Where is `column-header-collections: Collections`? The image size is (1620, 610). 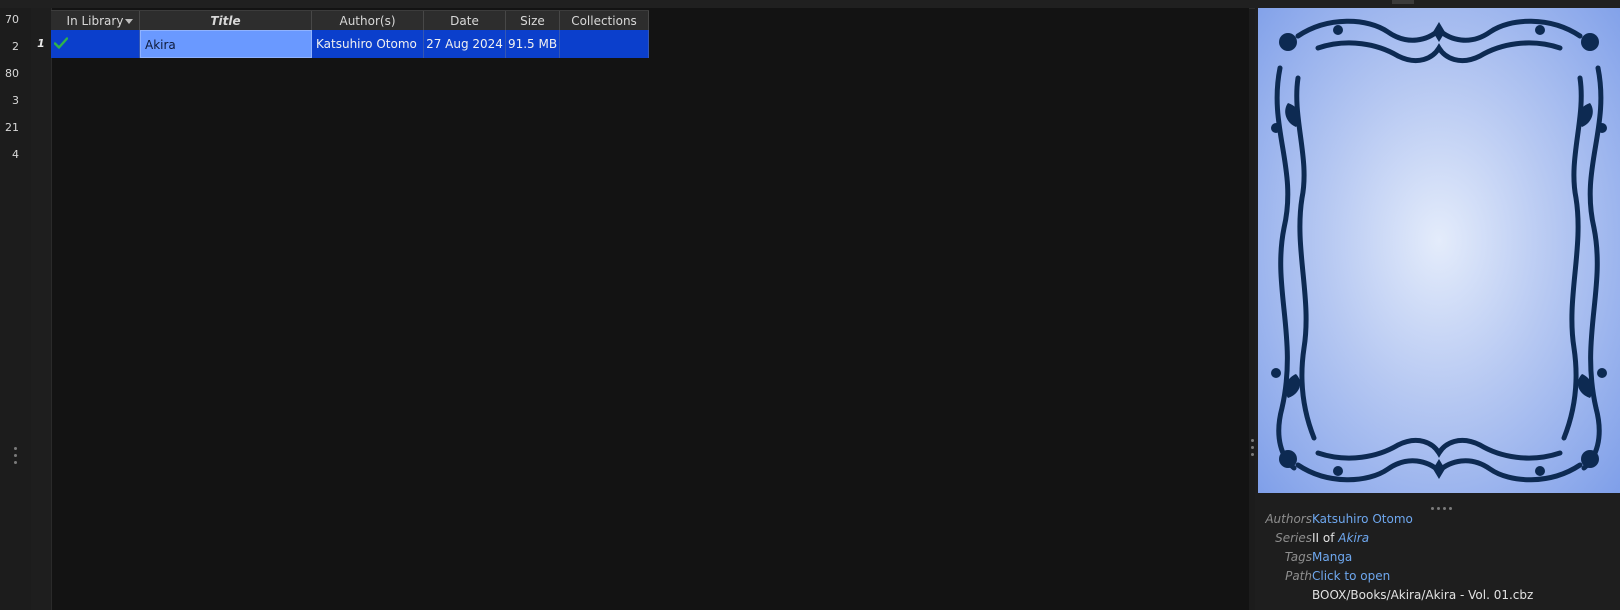
column-header-collections: Collections is located at coordinates (604, 21).